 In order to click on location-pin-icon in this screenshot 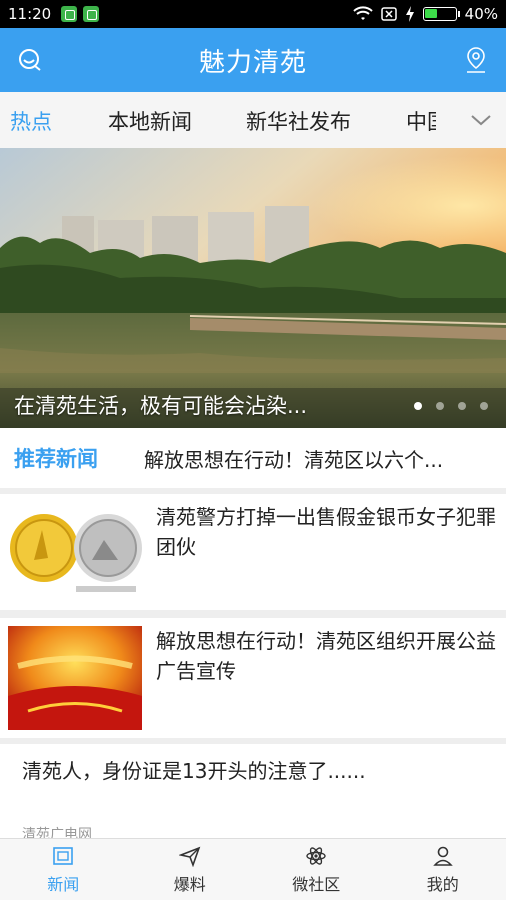, I will do `click(476, 60)`.